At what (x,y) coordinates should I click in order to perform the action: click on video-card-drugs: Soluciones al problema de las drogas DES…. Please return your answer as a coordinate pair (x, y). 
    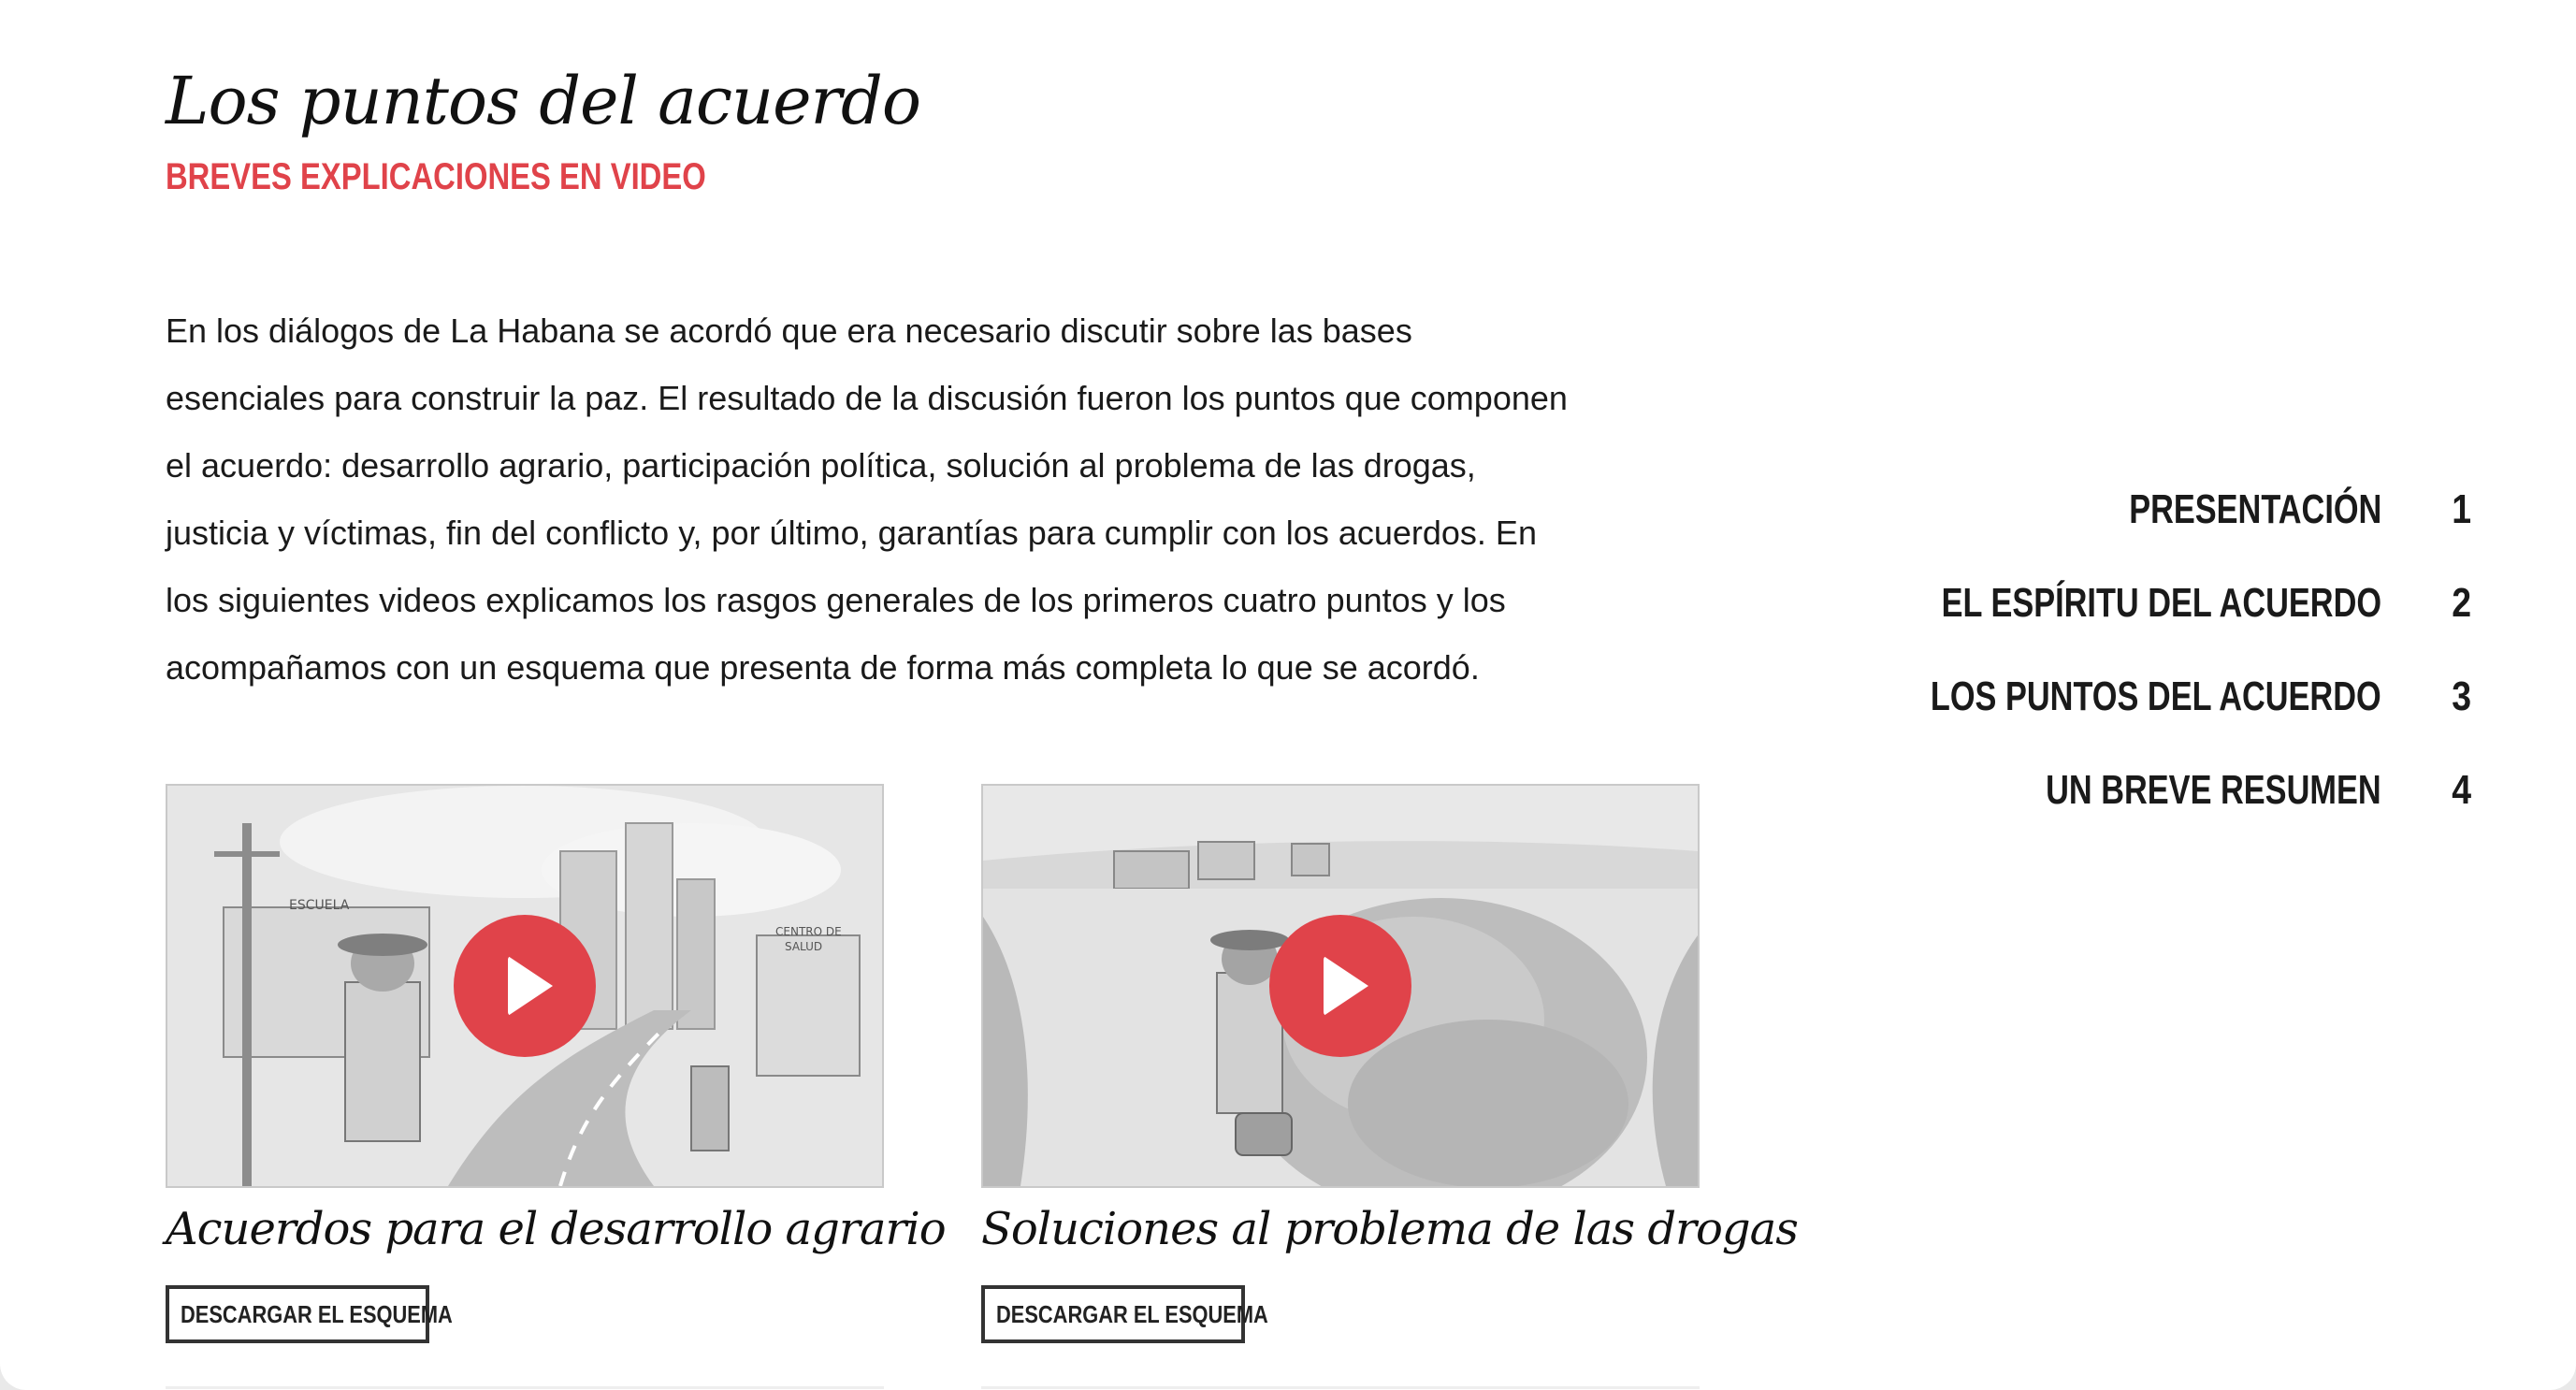
    Looking at the image, I should click on (1390, 1086).